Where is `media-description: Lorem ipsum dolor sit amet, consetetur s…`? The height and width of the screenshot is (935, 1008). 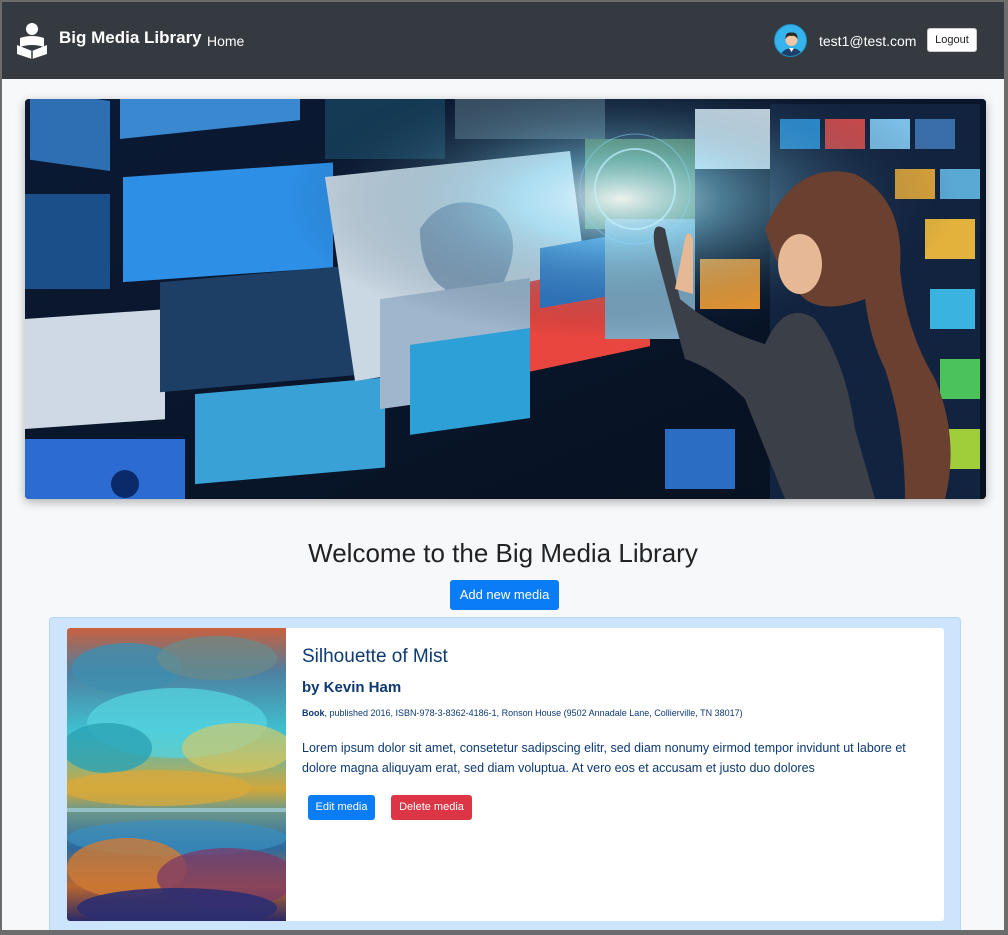
media-description: Lorem ipsum dolor sit amet, consetetur s… is located at coordinates (604, 758).